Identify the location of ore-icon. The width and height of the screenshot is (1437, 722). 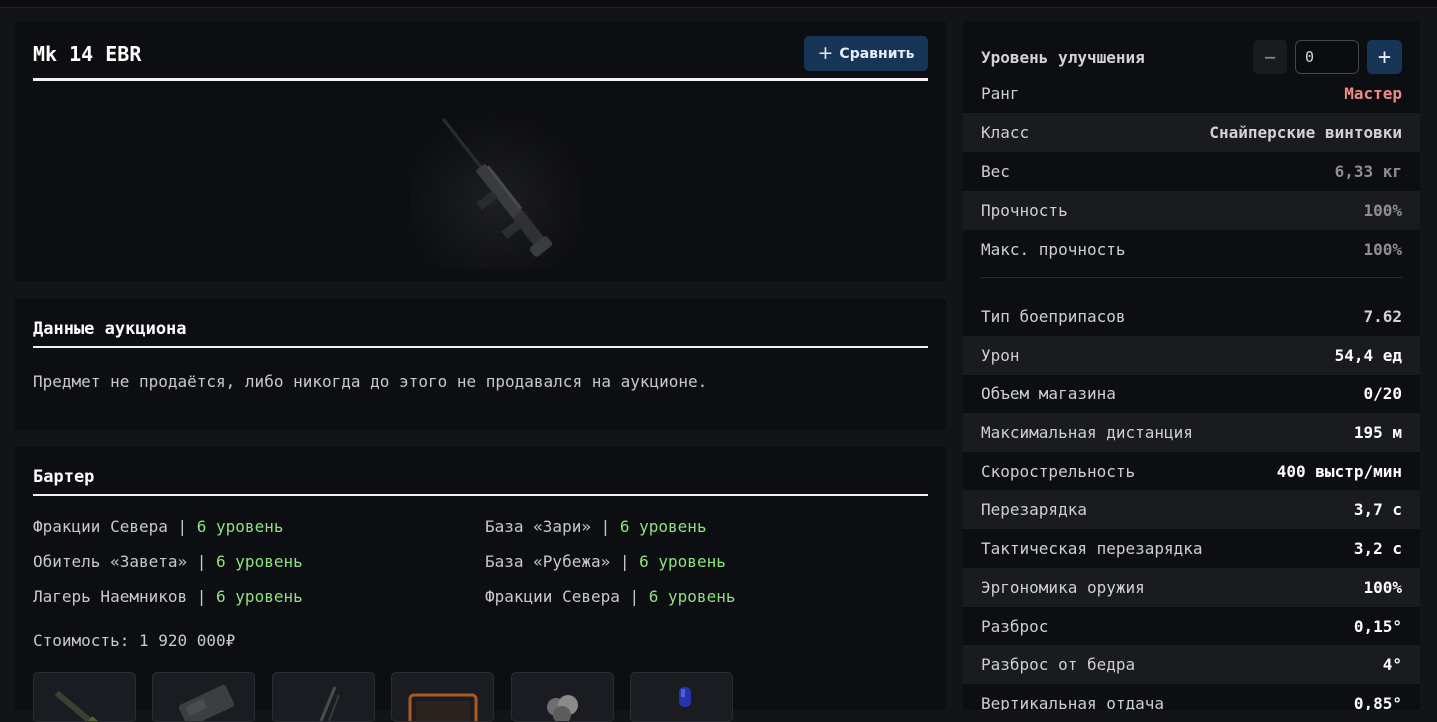
(562, 708).